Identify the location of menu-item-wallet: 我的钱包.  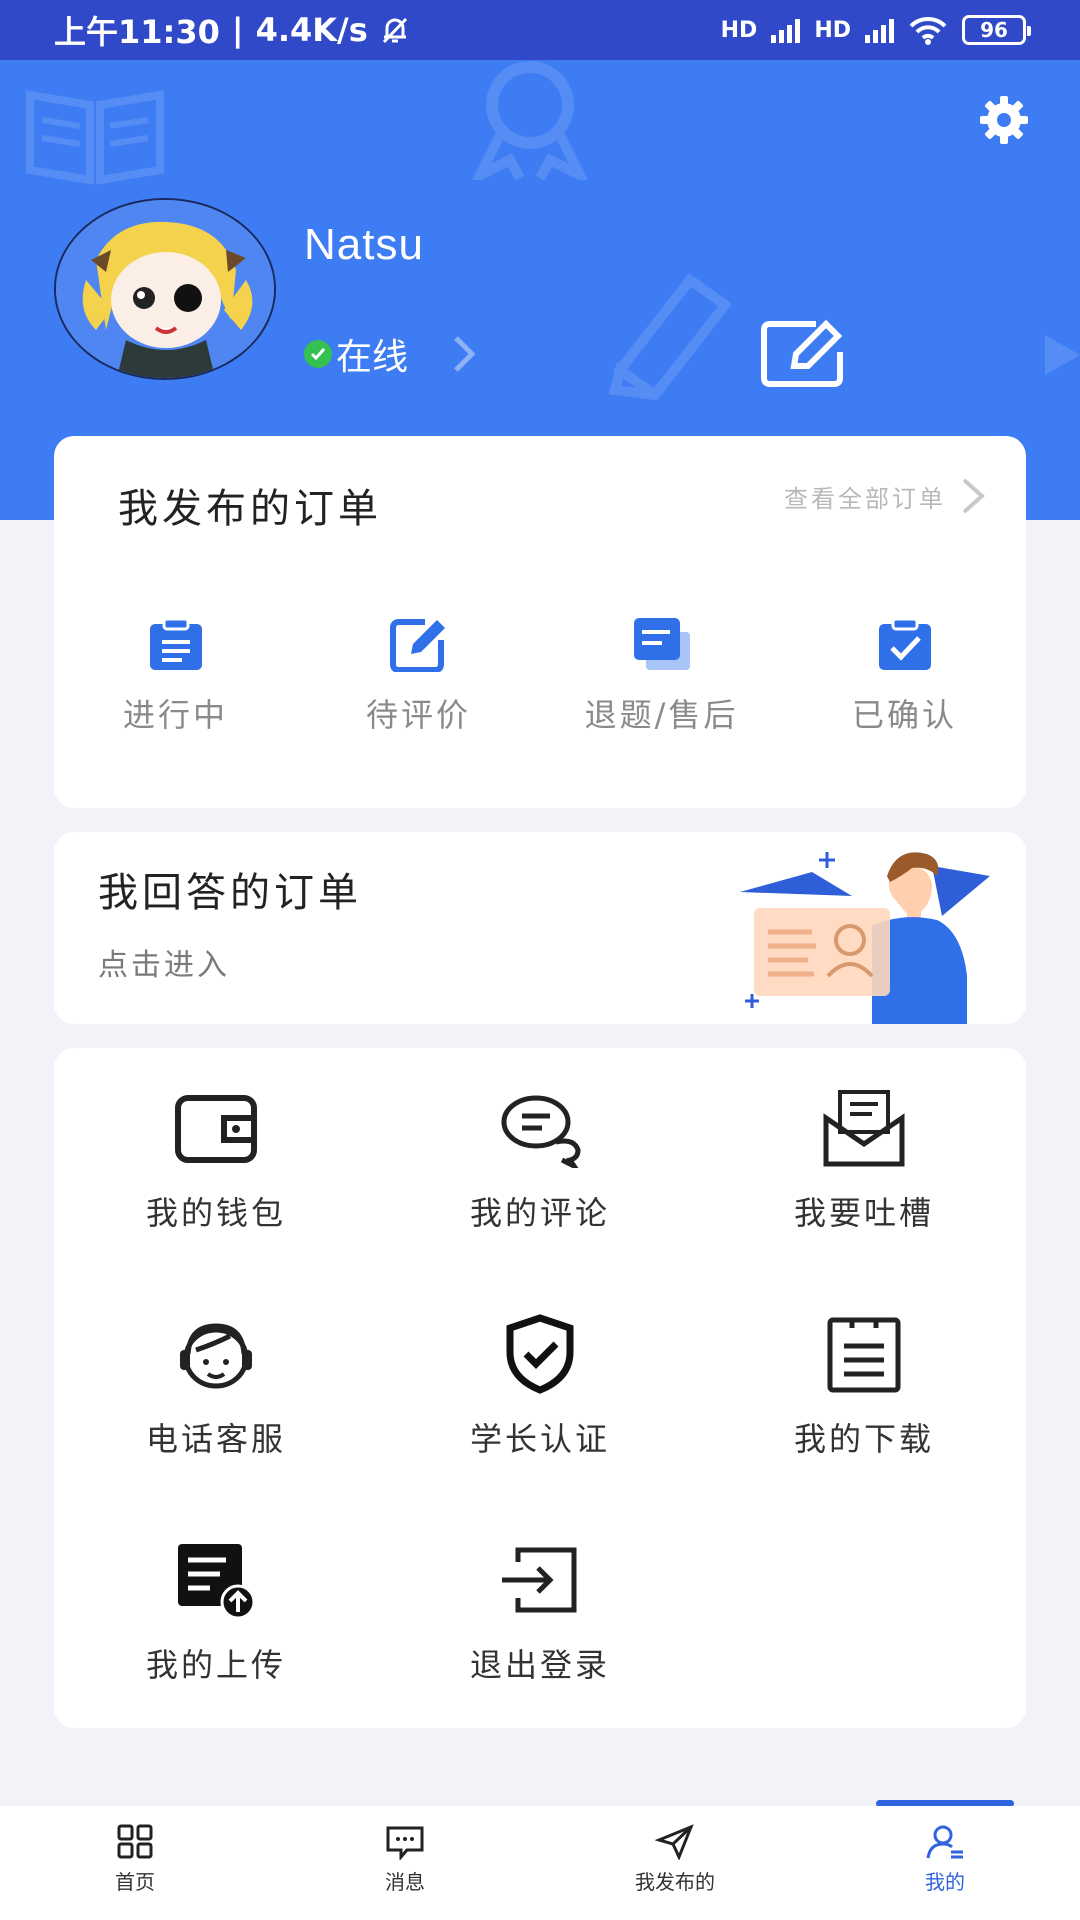
(216, 1201).